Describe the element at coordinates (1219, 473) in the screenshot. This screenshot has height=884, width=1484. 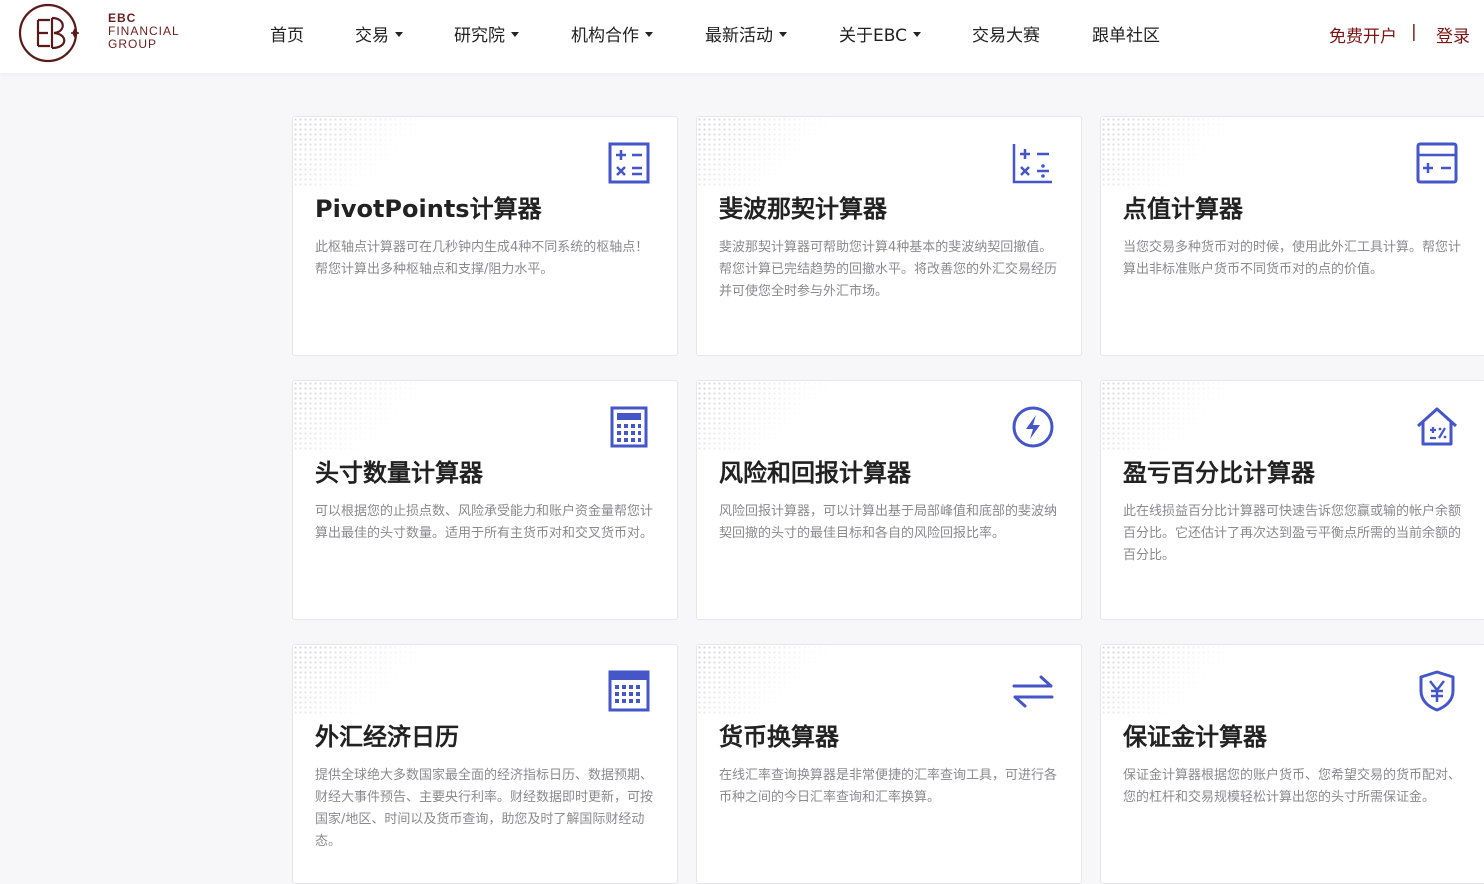
I see `card-title: 盈亏百分比计算器` at that location.